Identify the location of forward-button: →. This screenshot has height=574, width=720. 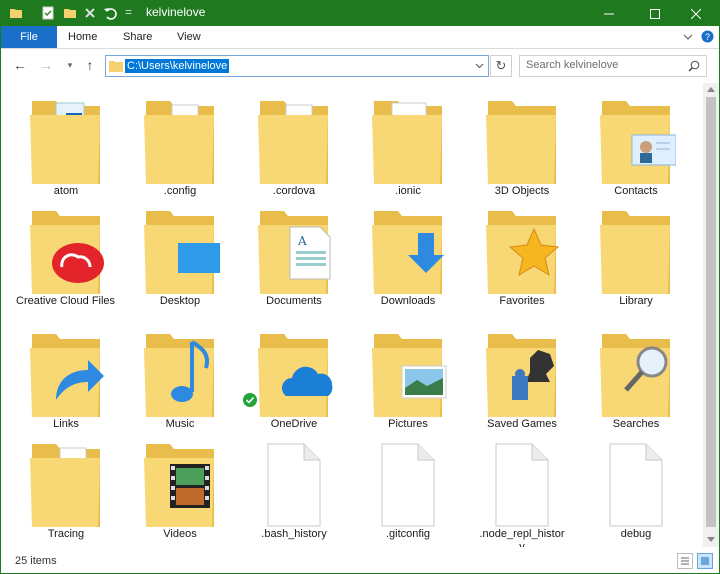
(46, 65).